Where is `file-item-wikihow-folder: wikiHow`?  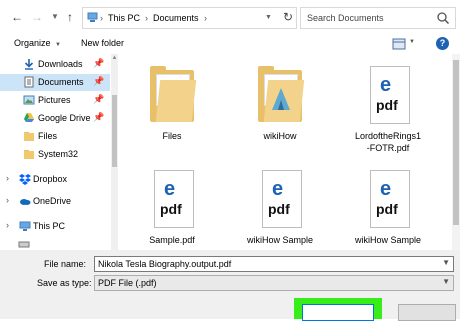 file-item-wikihow-folder: wikiHow is located at coordinates (280, 107).